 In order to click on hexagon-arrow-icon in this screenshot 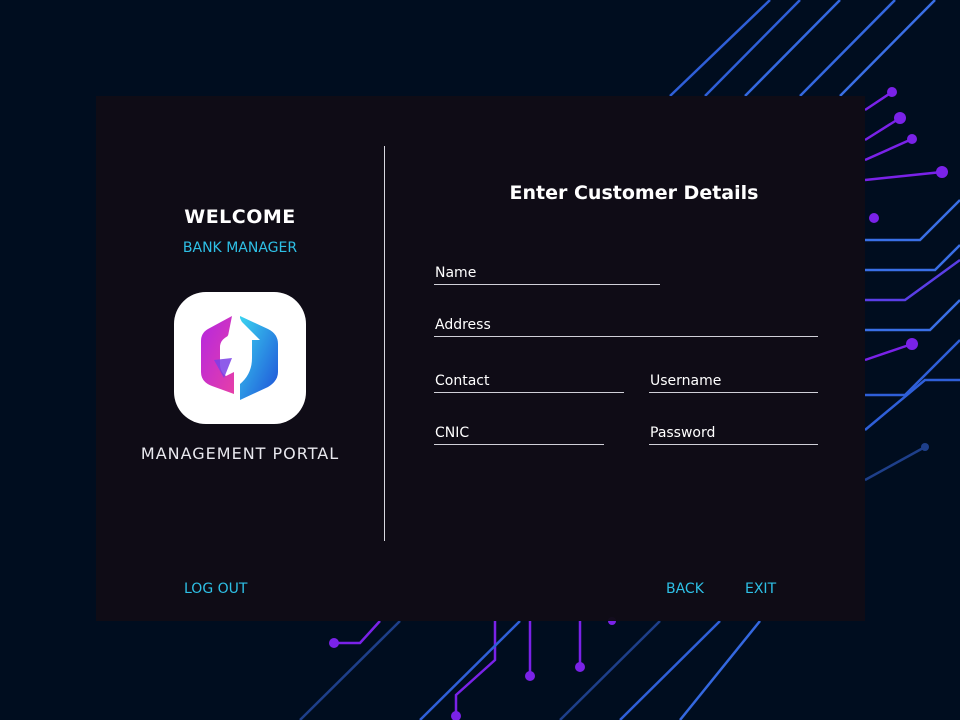, I will do `click(239, 358)`.